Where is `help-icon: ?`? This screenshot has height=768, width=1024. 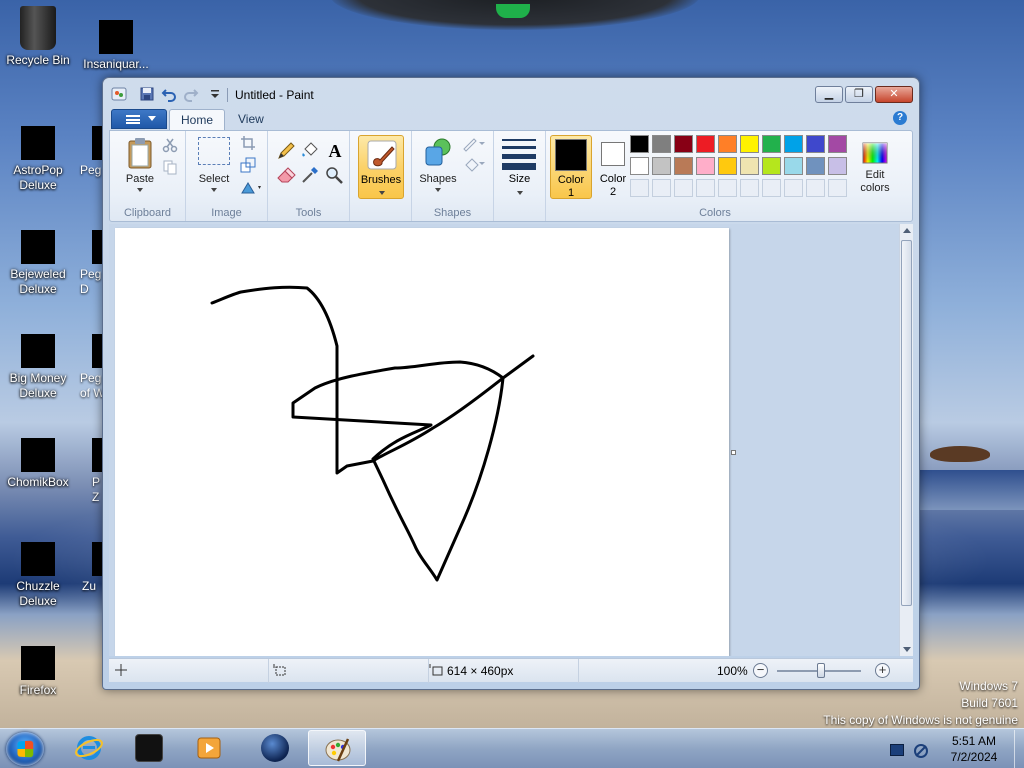 help-icon: ? is located at coordinates (900, 118).